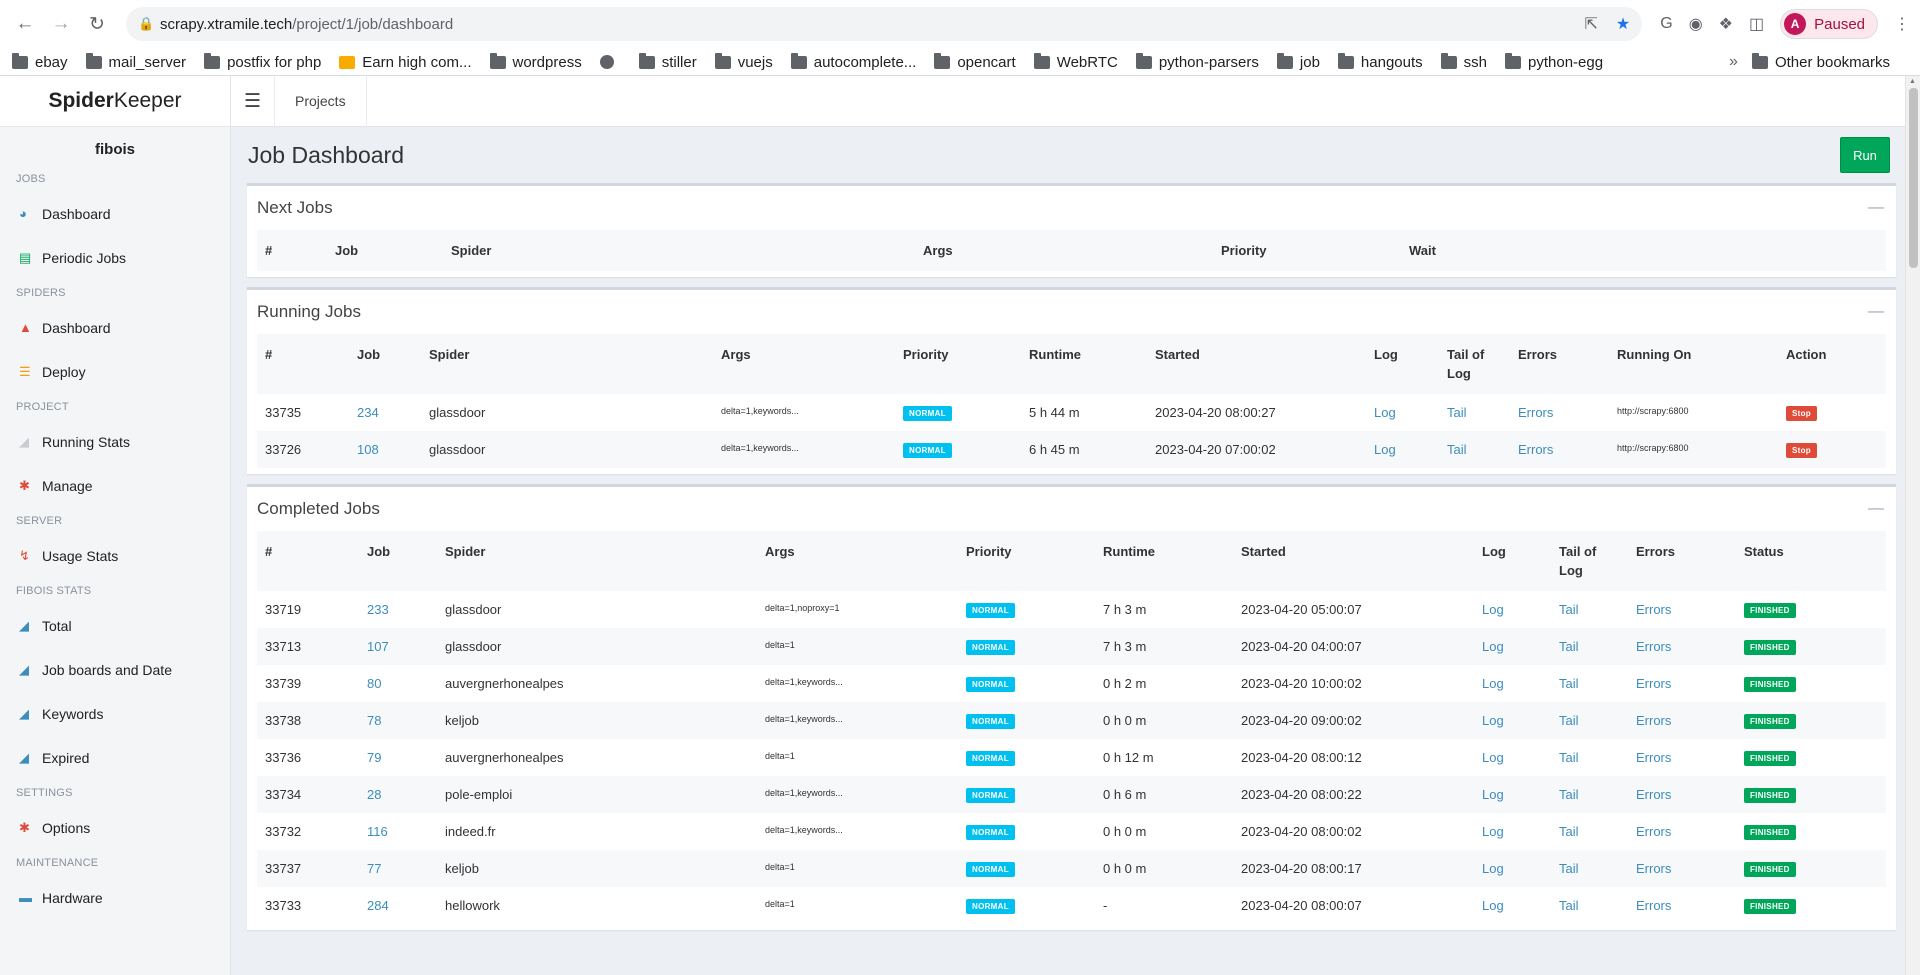  Describe the element at coordinates (1590, 24) in the screenshot. I see `share-icon: ⇱` at that location.